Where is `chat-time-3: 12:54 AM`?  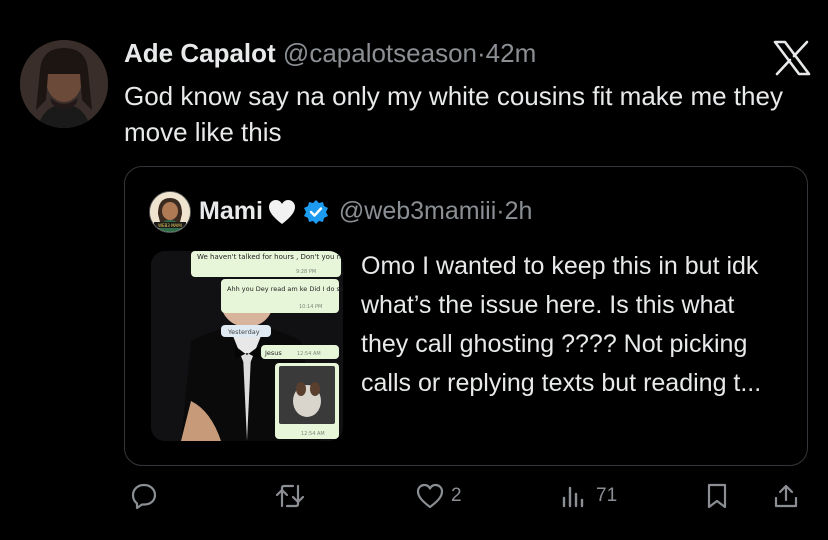 chat-time-3: 12:54 AM is located at coordinates (309, 354).